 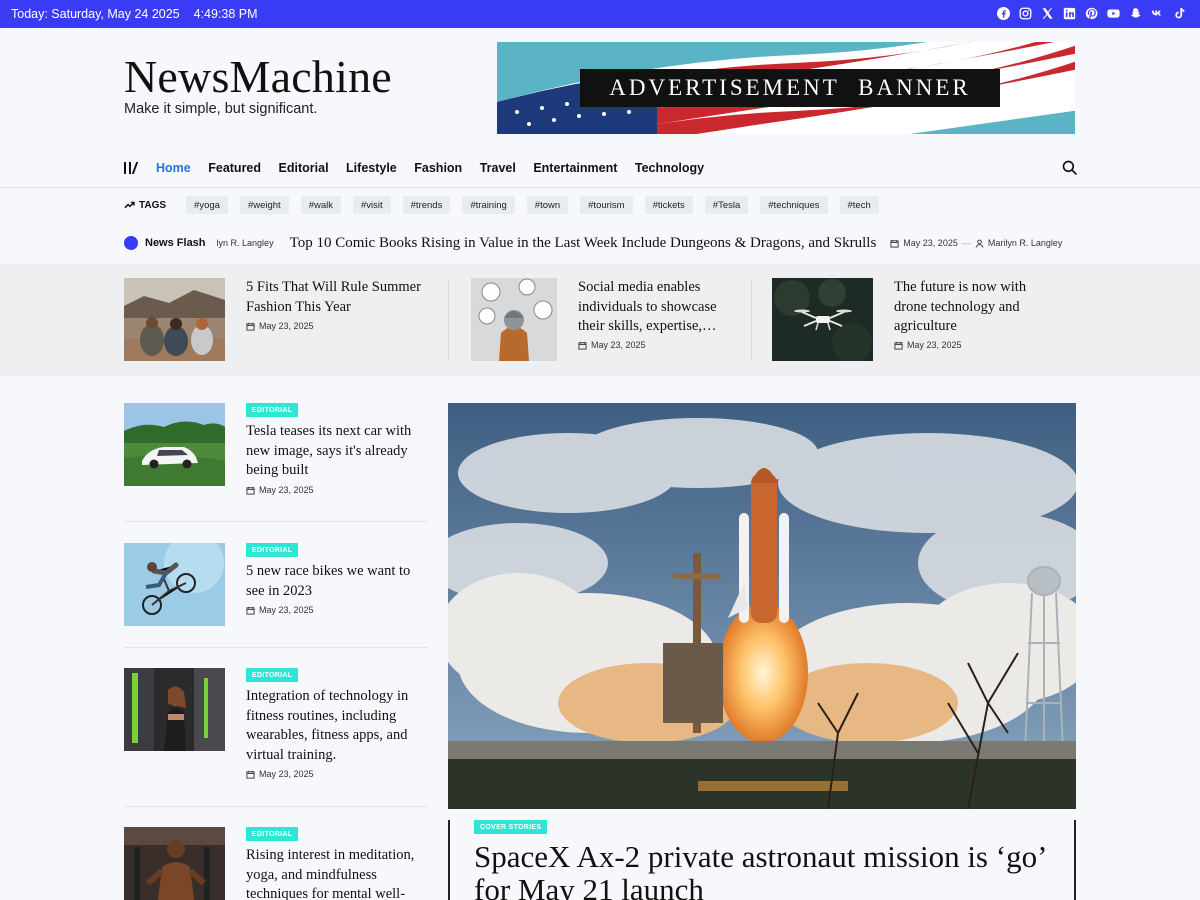 I want to click on news-flash-dot, so click(x=131, y=243).